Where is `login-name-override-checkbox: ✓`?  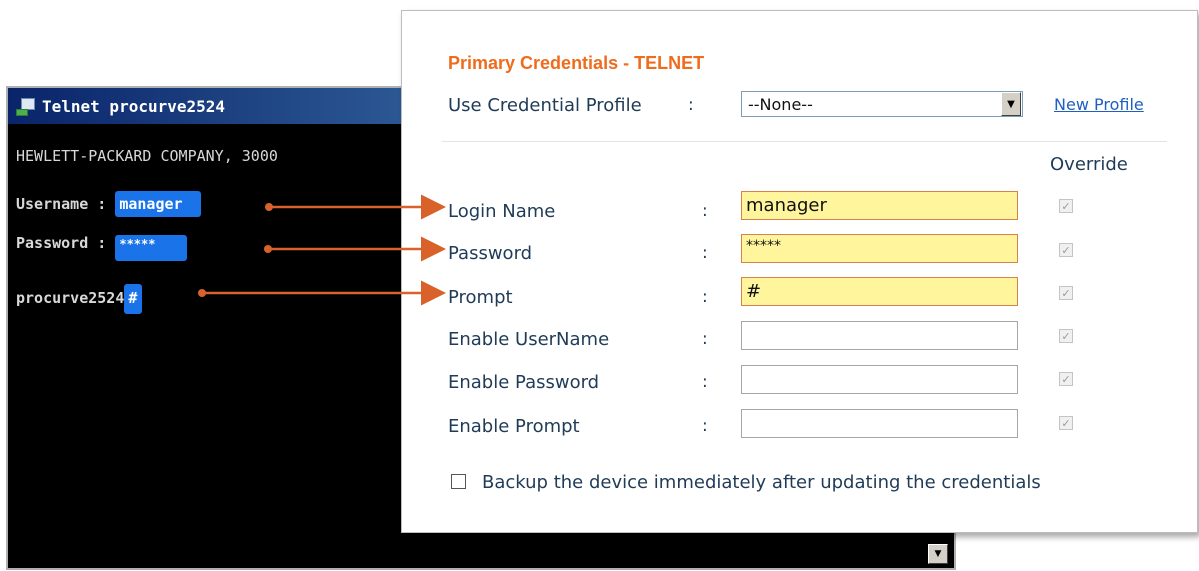 login-name-override-checkbox: ✓ is located at coordinates (1066, 206).